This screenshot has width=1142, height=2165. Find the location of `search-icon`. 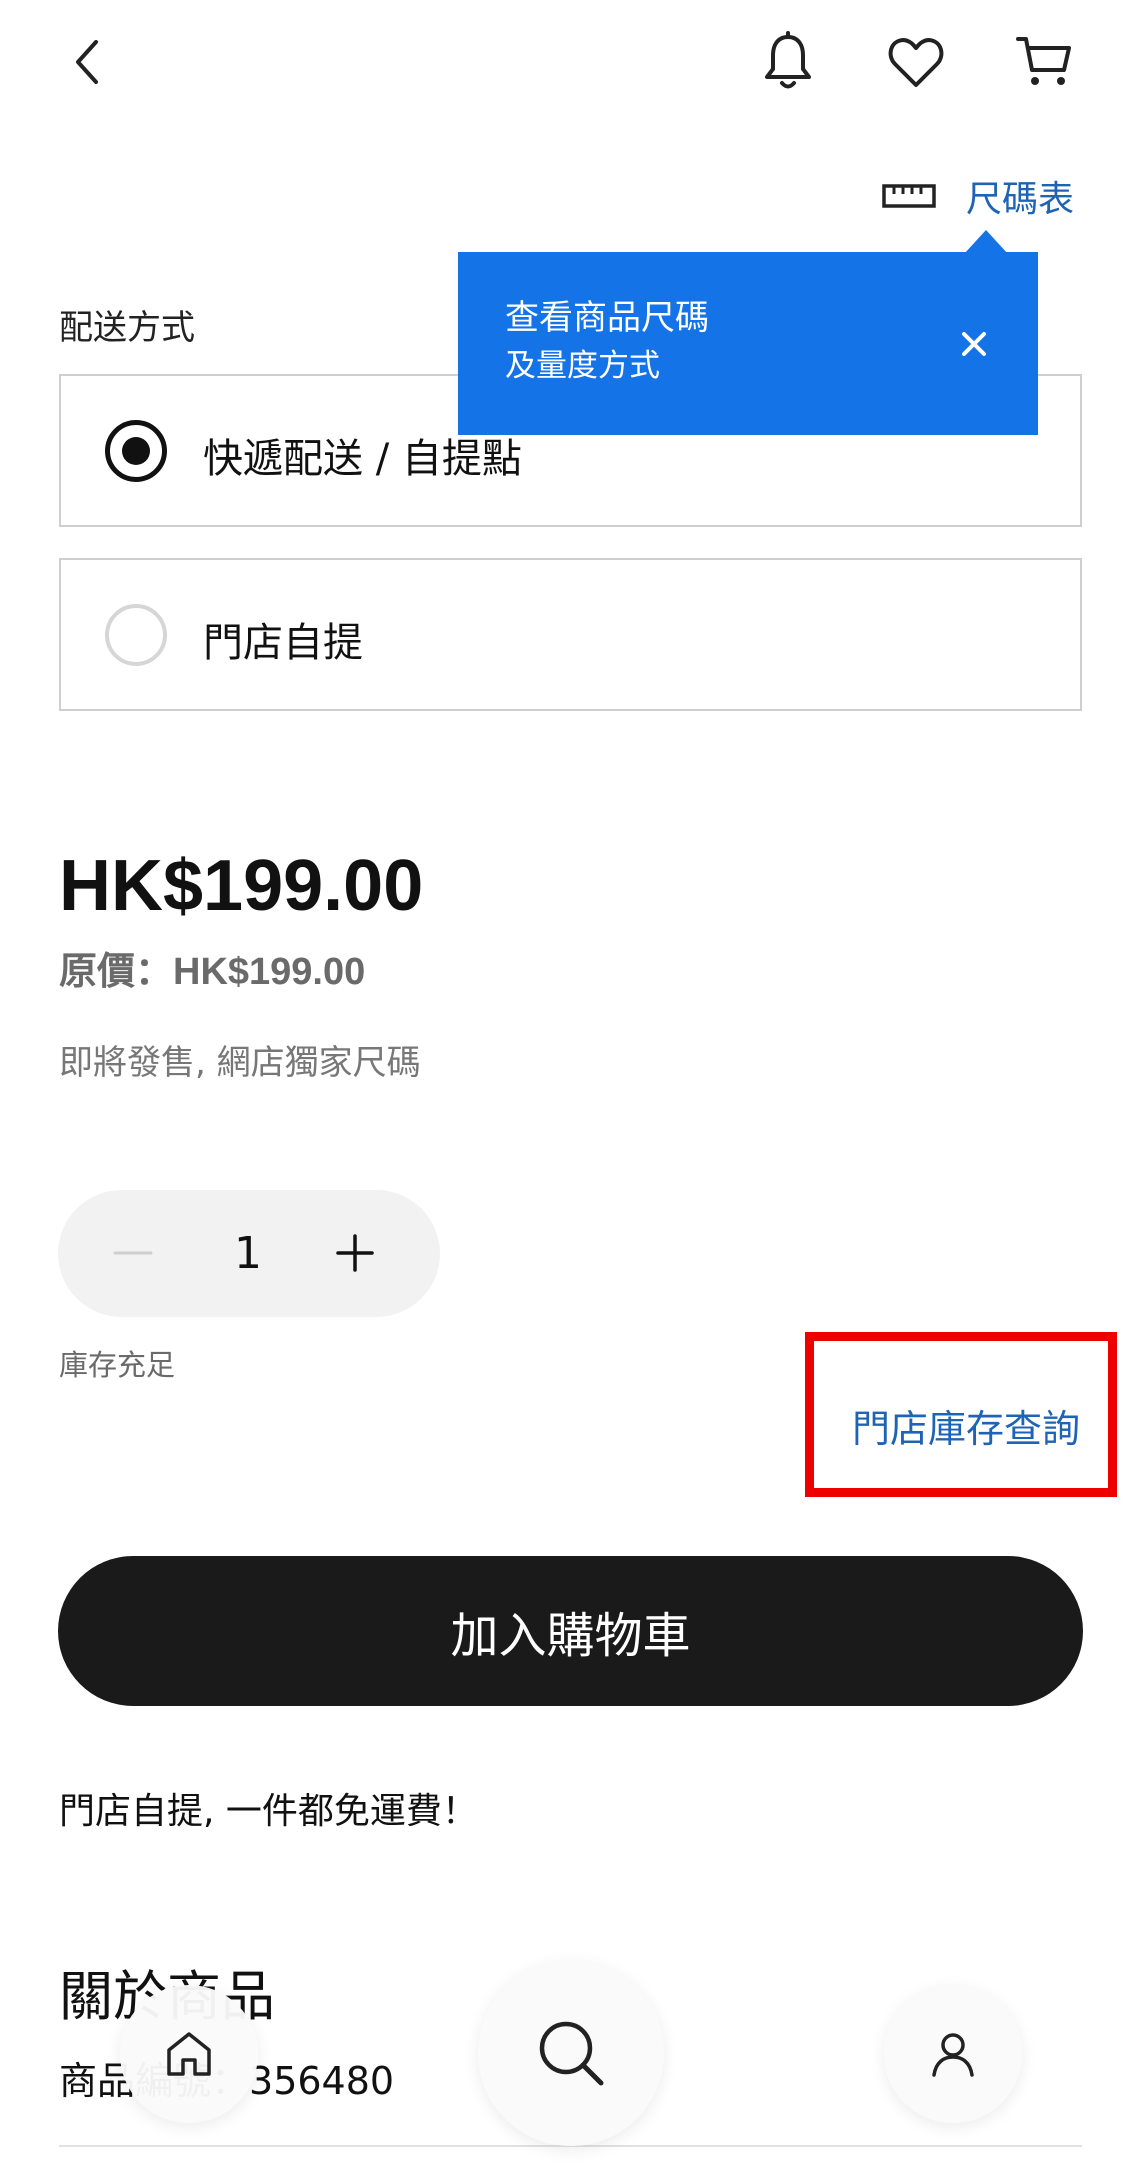

search-icon is located at coordinates (571, 2053).